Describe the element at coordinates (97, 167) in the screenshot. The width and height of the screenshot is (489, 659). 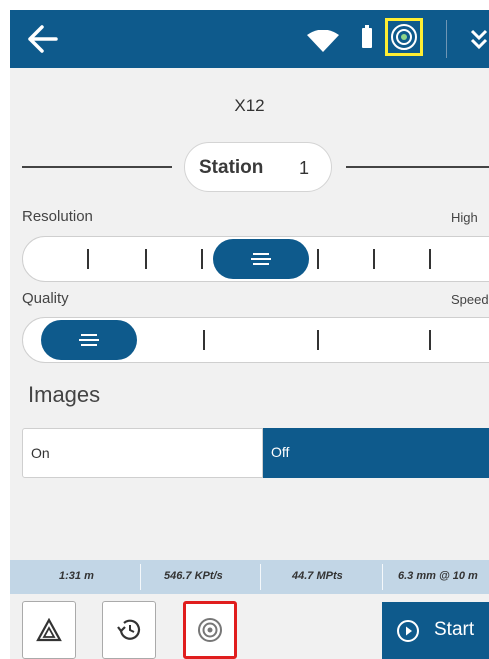
I see `station-divider-left` at that location.